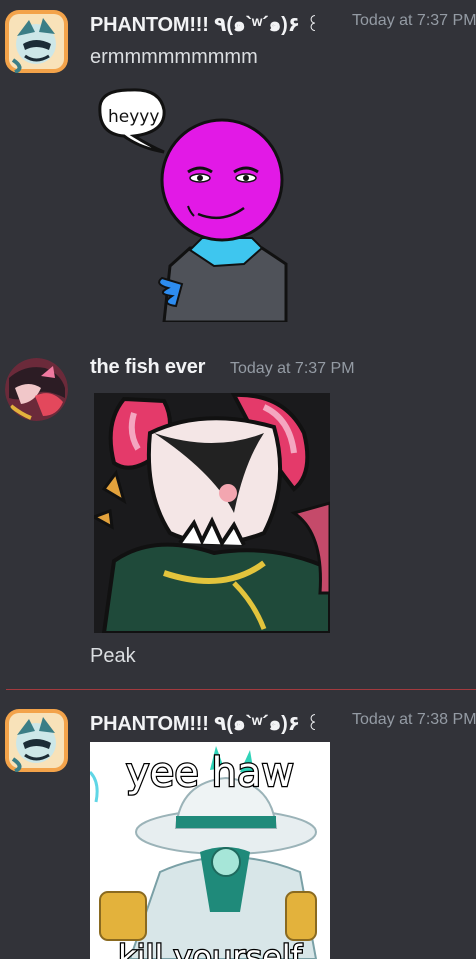 The width and height of the screenshot is (476, 959). I want to click on image-attachment: yee haw kill yourself, so click(210, 850).